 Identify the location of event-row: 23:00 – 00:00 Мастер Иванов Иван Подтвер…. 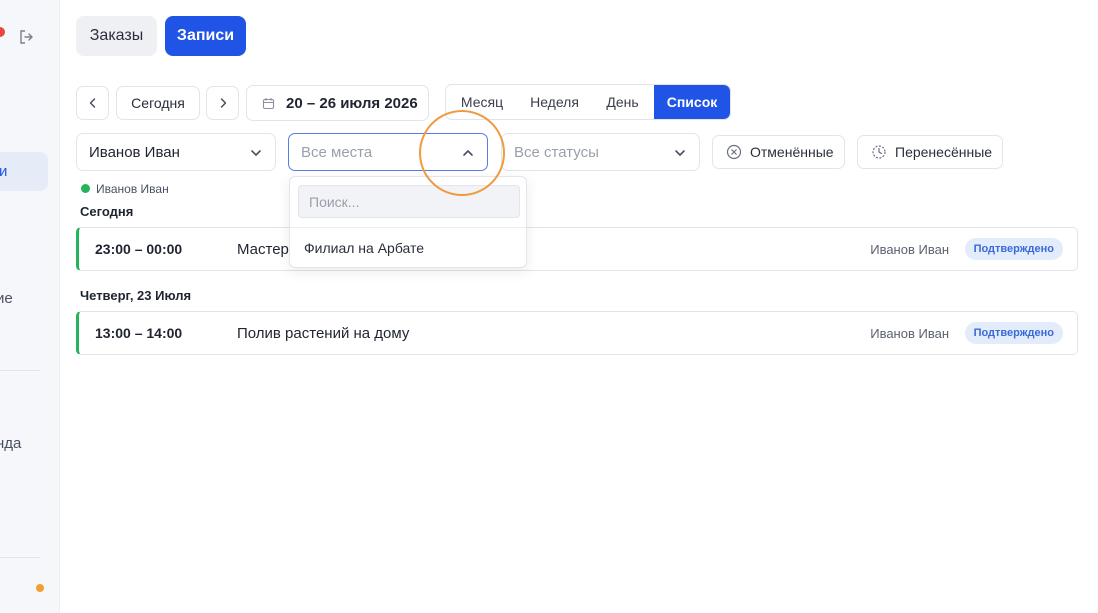
(577, 249).